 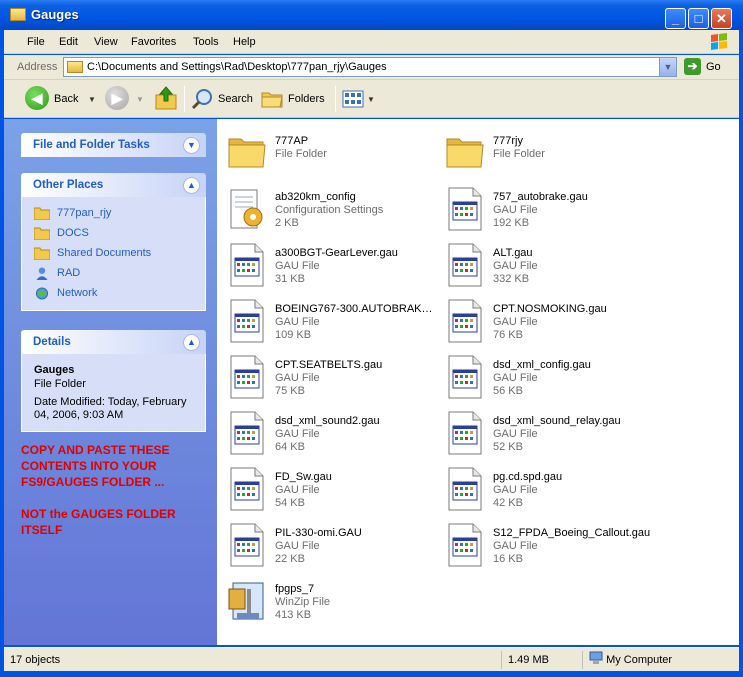 What do you see at coordinates (324, 266) in the screenshot?
I see `file-item: a300BGT-GearLever.gau GAU File 31 KB` at bounding box center [324, 266].